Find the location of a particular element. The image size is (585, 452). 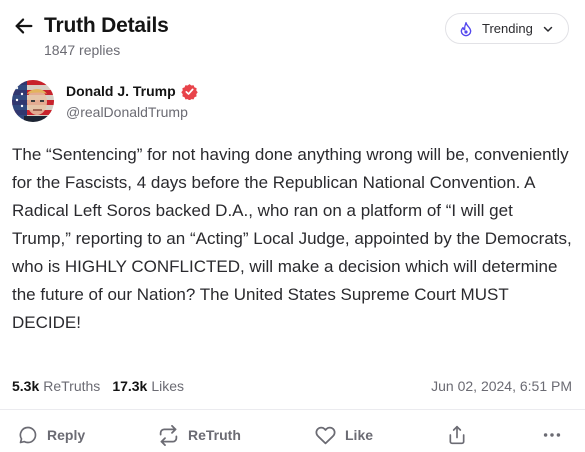

repost-icon is located at coordinates (168, 435).